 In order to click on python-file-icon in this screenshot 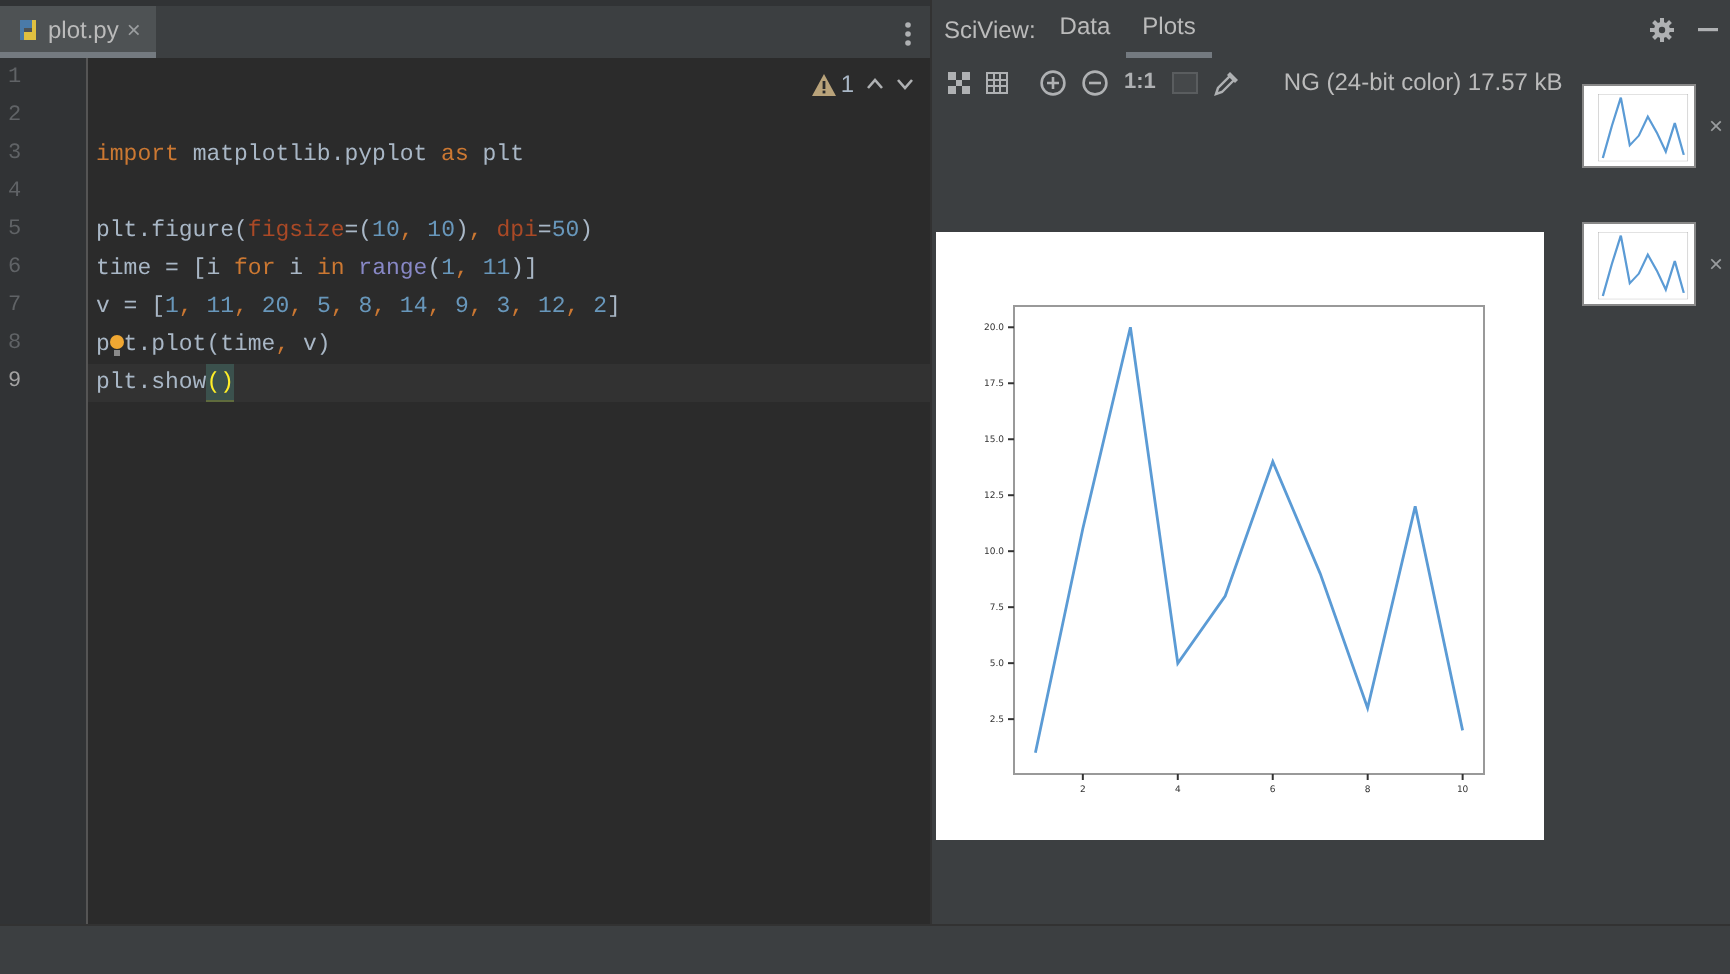, I will do `click(28, 29)`.